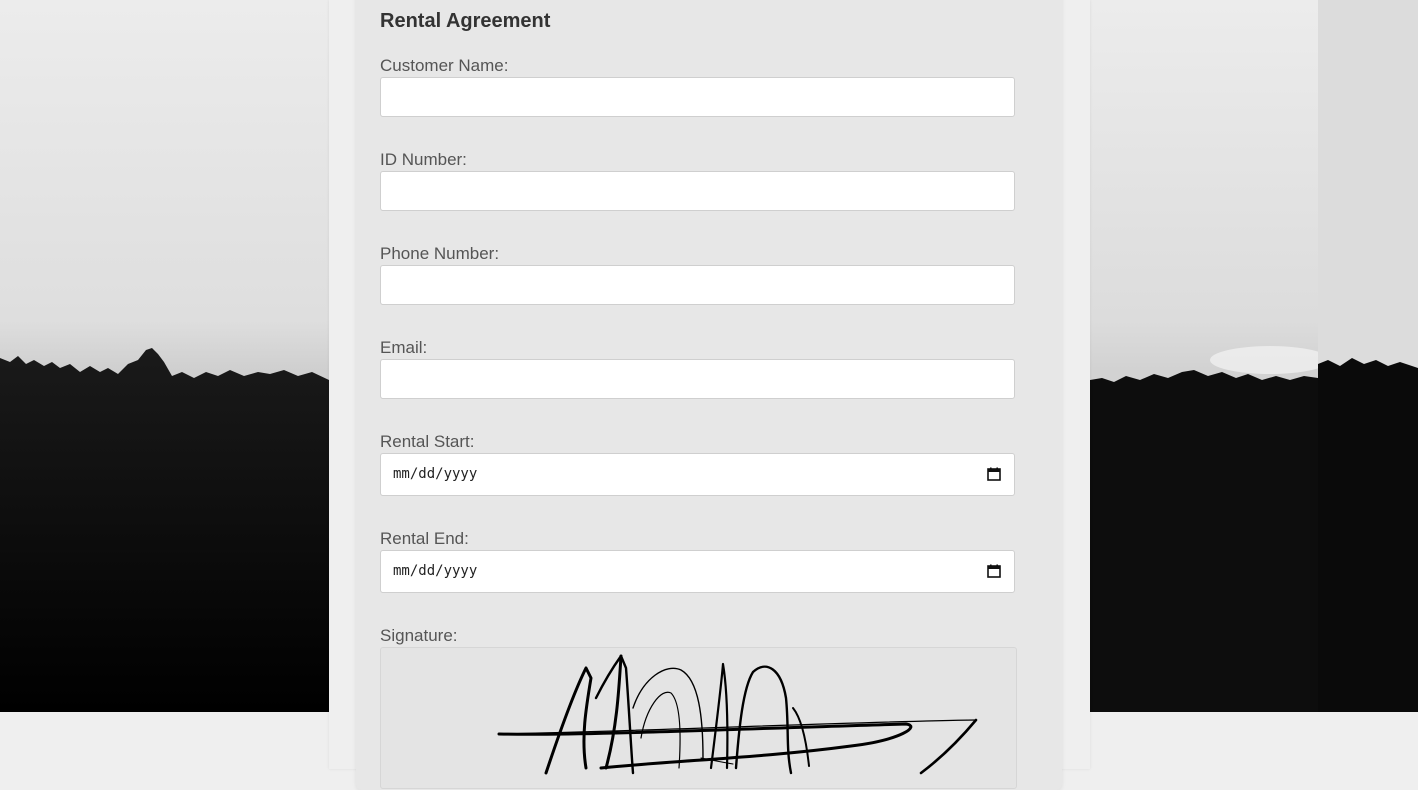  I want to click on signature-pad, so click(698, 718).